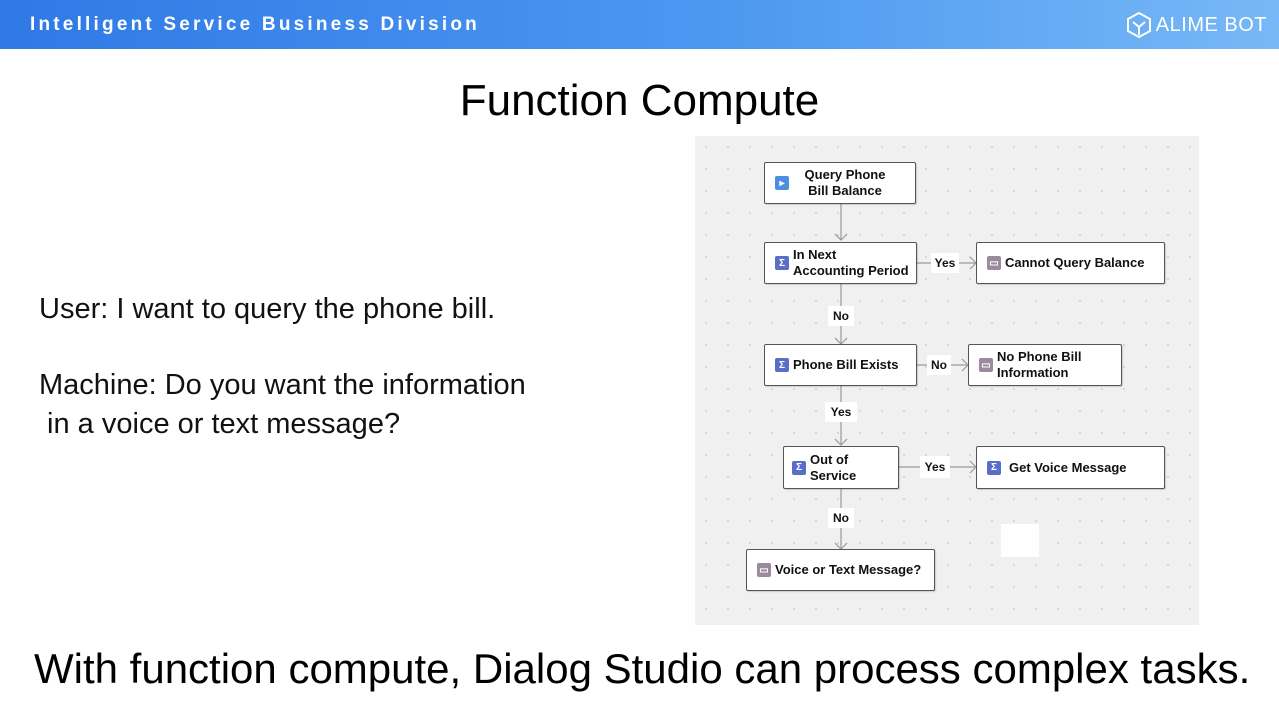 This screenshot has width=1279, height=720. What do you see at coordinates (267, 309) in the screenshot?
I see `user-utterance: User: I want to query the phone bill.` at bounding box center [267, 309].